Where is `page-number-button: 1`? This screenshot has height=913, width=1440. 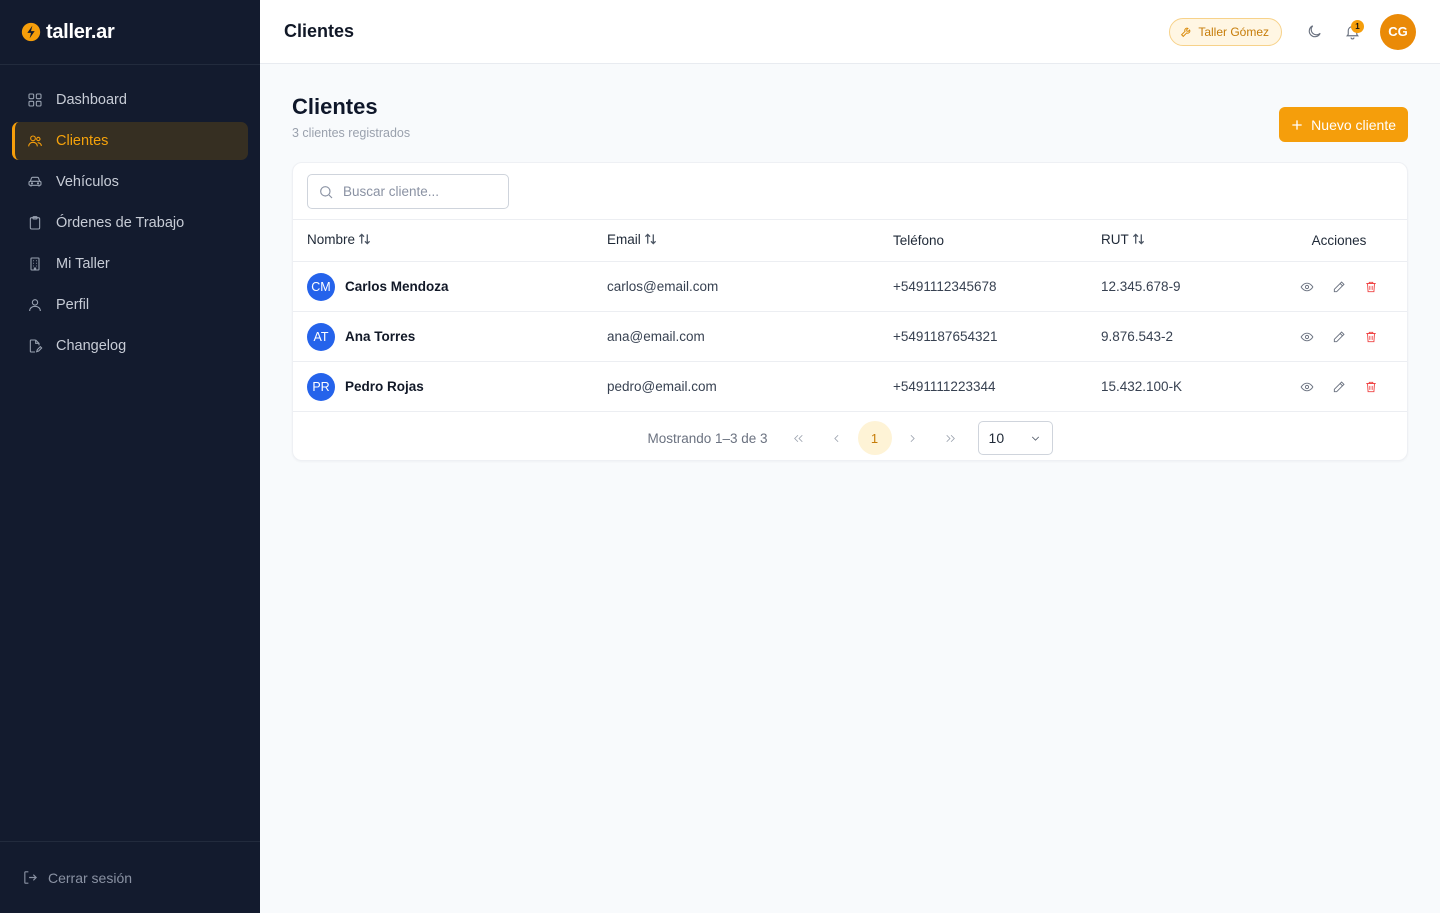 page-number-button: 1 is located at coordinates (874, 438).